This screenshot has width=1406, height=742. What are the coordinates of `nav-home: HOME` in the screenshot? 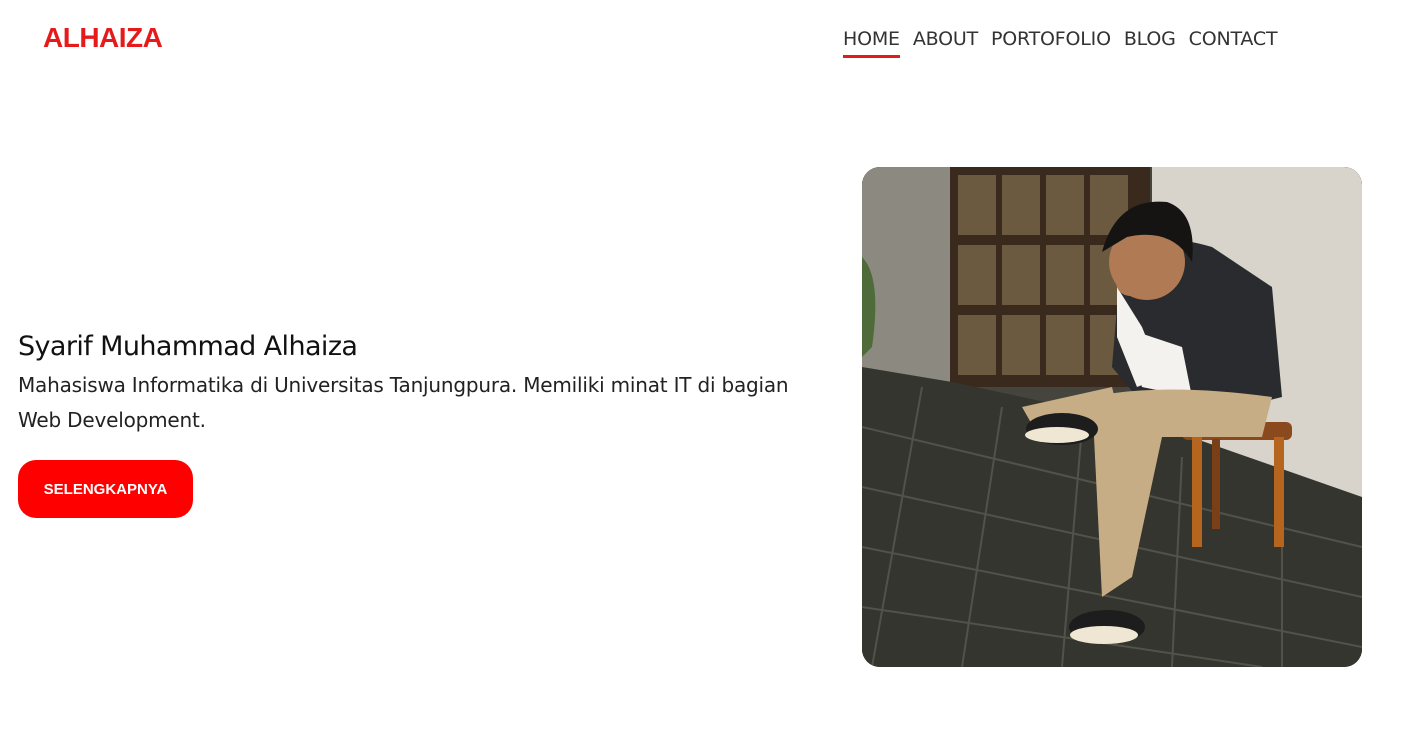 It's located at (871, 42).